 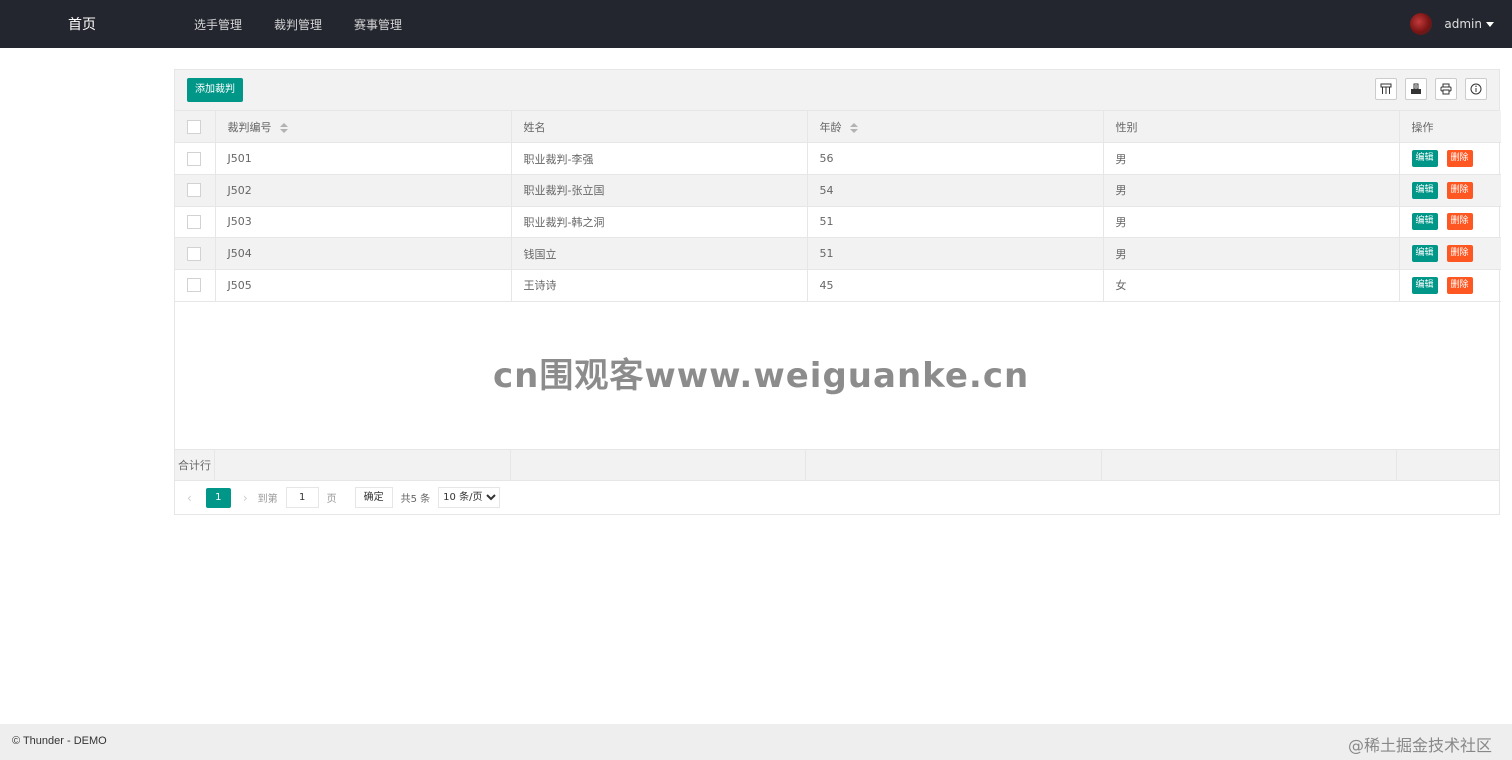 I want to click on total-row: 合计行, so click(x=837, y=465).